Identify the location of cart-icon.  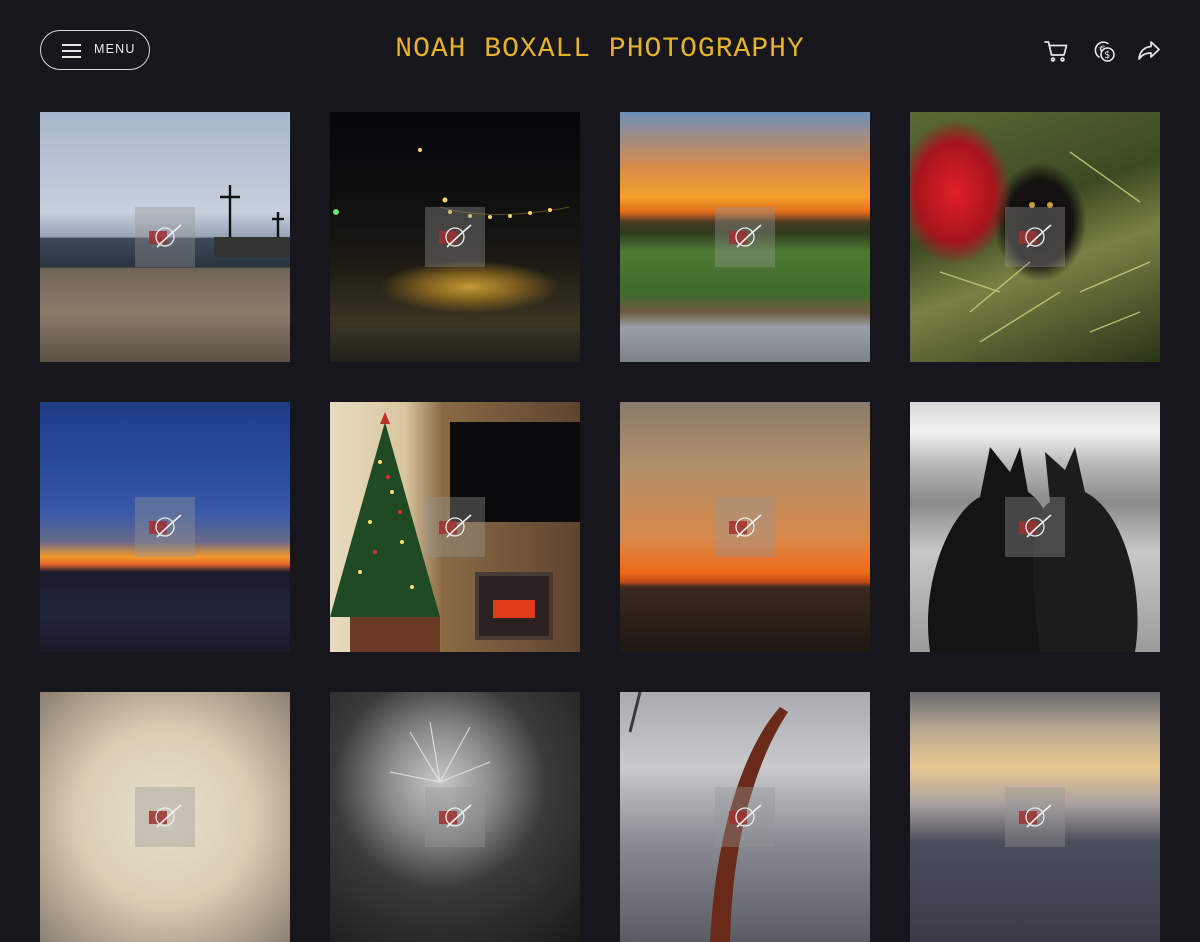
(1056, 51).